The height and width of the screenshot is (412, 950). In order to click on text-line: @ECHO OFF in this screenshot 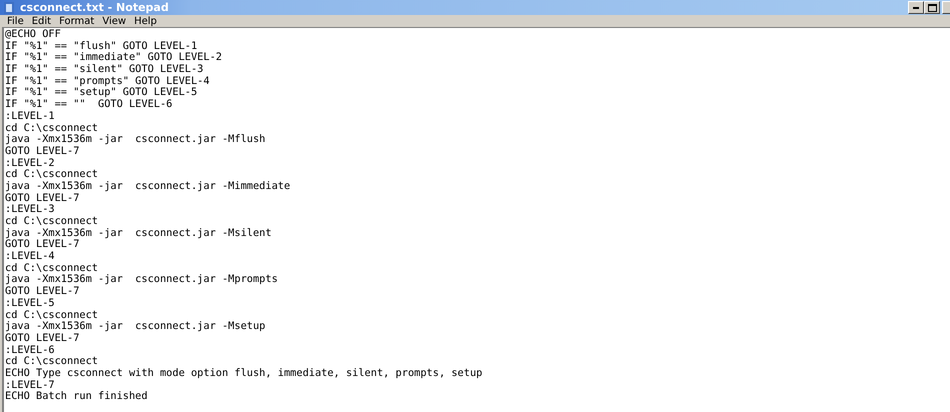, I will do `click(33, 35)`.